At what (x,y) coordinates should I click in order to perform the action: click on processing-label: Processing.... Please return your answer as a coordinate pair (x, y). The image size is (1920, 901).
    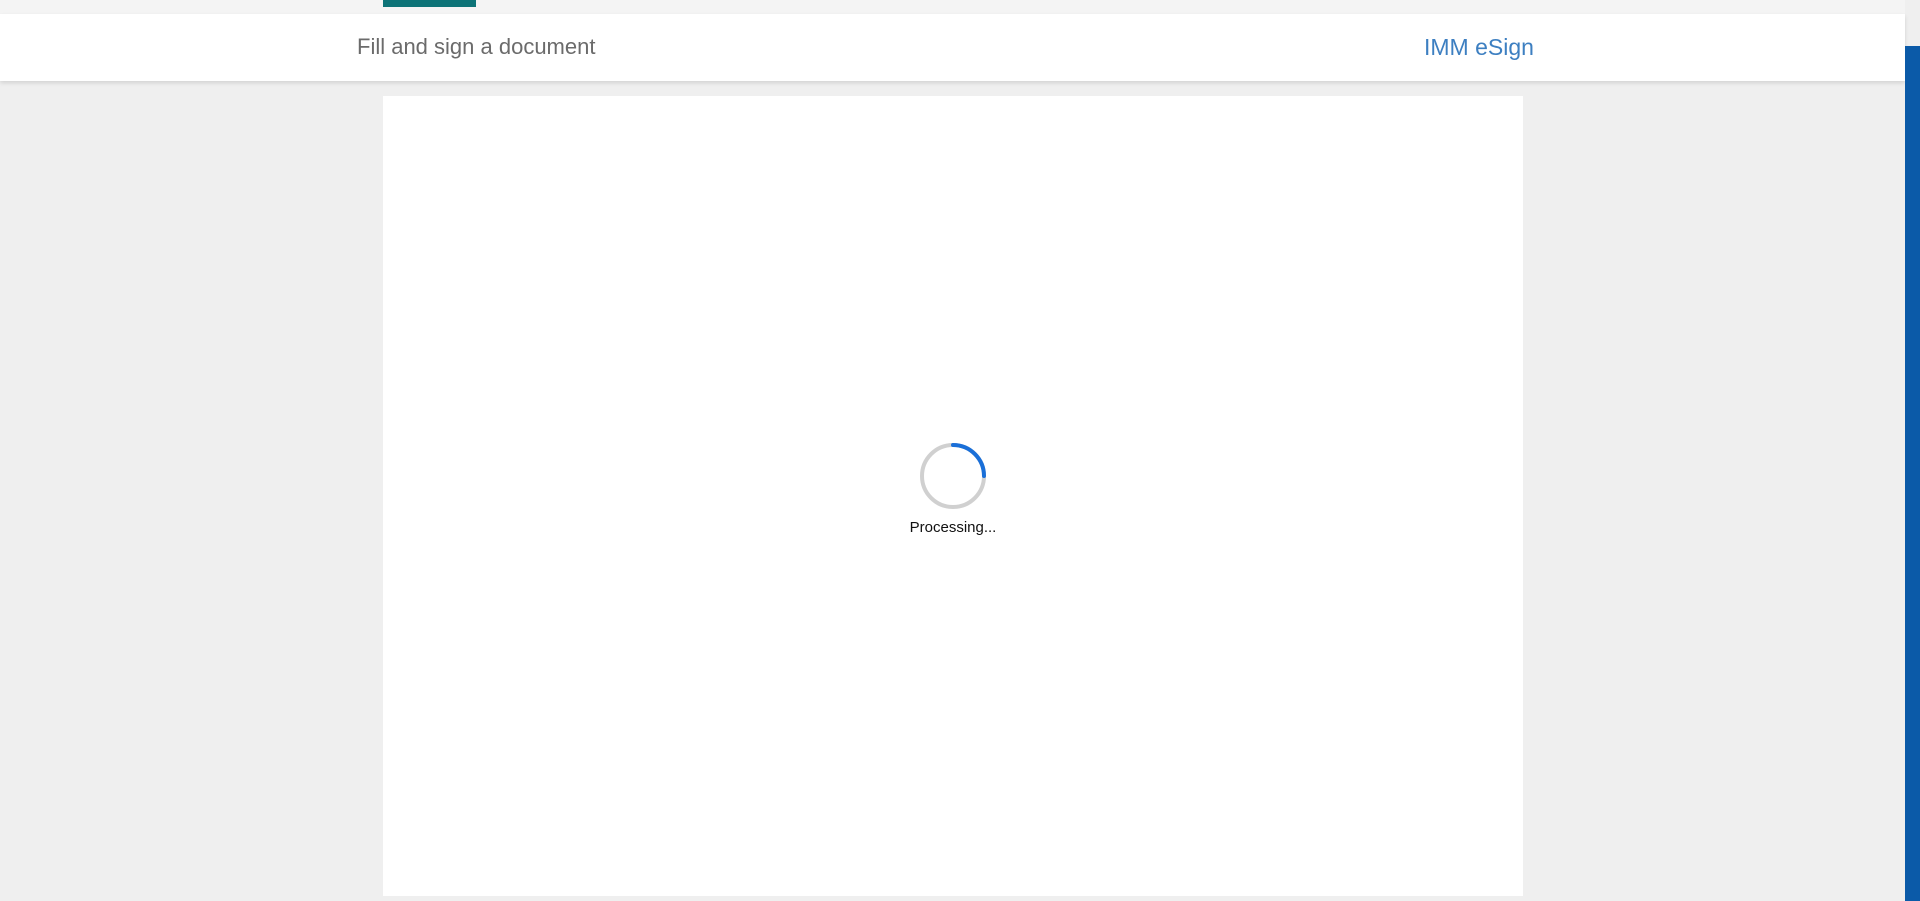
    Looking at the image, I should click on (953, 527).